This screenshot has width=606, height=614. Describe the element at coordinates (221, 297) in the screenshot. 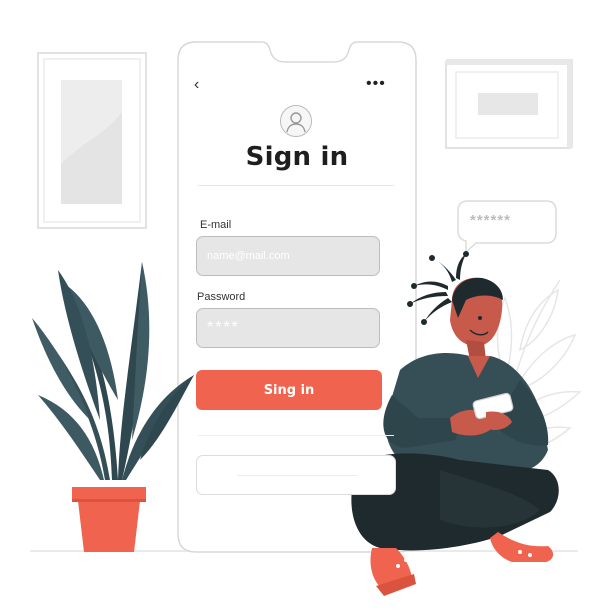

I see `password-label: Password` at that location.